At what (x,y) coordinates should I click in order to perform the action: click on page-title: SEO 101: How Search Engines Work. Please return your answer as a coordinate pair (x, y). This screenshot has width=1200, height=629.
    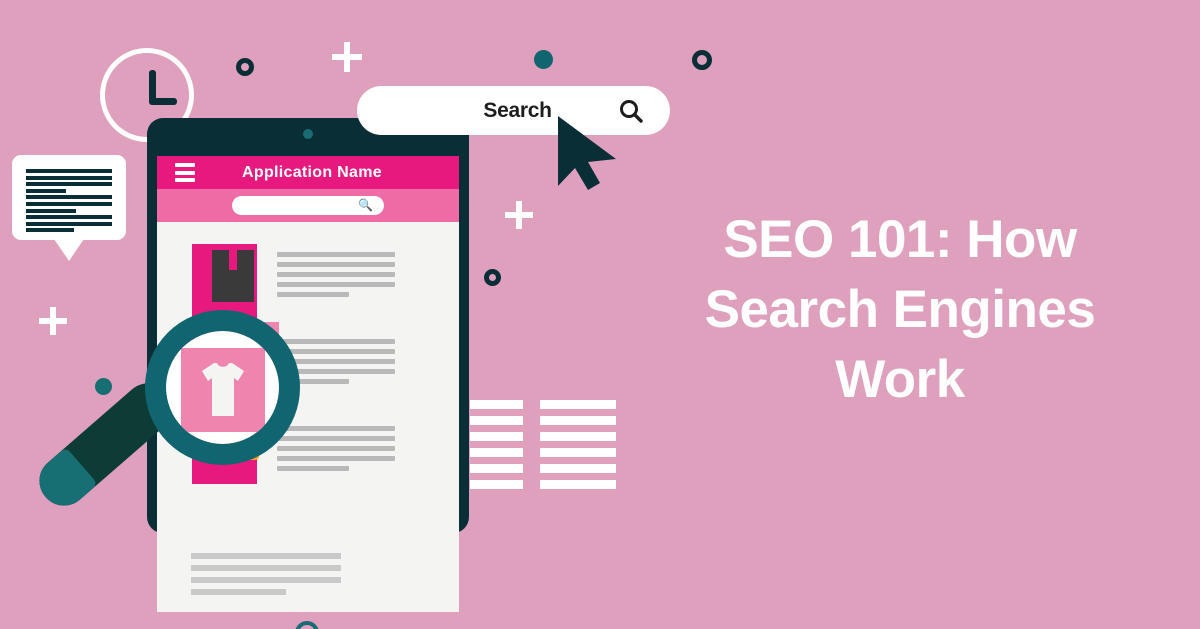
    Looking at the image, I should click on (900, 309).